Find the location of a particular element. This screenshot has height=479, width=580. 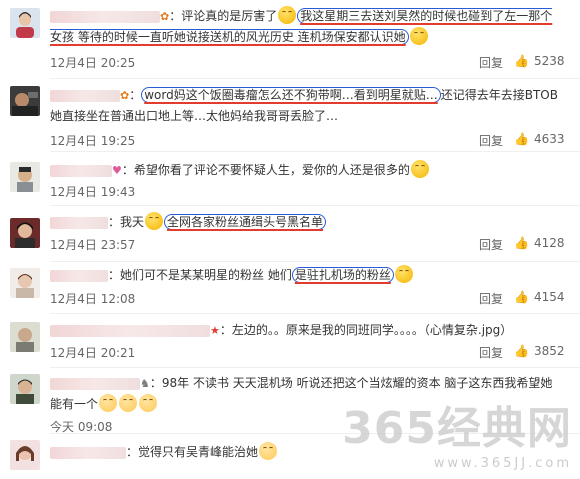

comment-time: 12月4日 20:21 is located at coordinates (93, 353).